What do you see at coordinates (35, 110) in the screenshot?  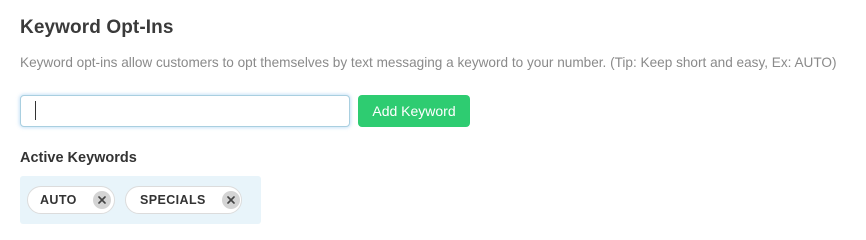 I see `text-caret` at bounding box center [35, 110].